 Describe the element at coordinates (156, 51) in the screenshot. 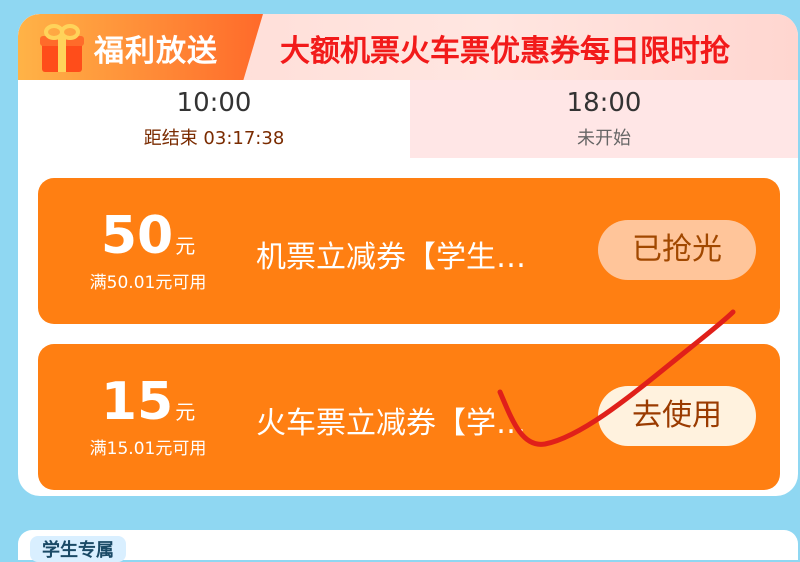

I see `badge-label: 福利放送` at that location.